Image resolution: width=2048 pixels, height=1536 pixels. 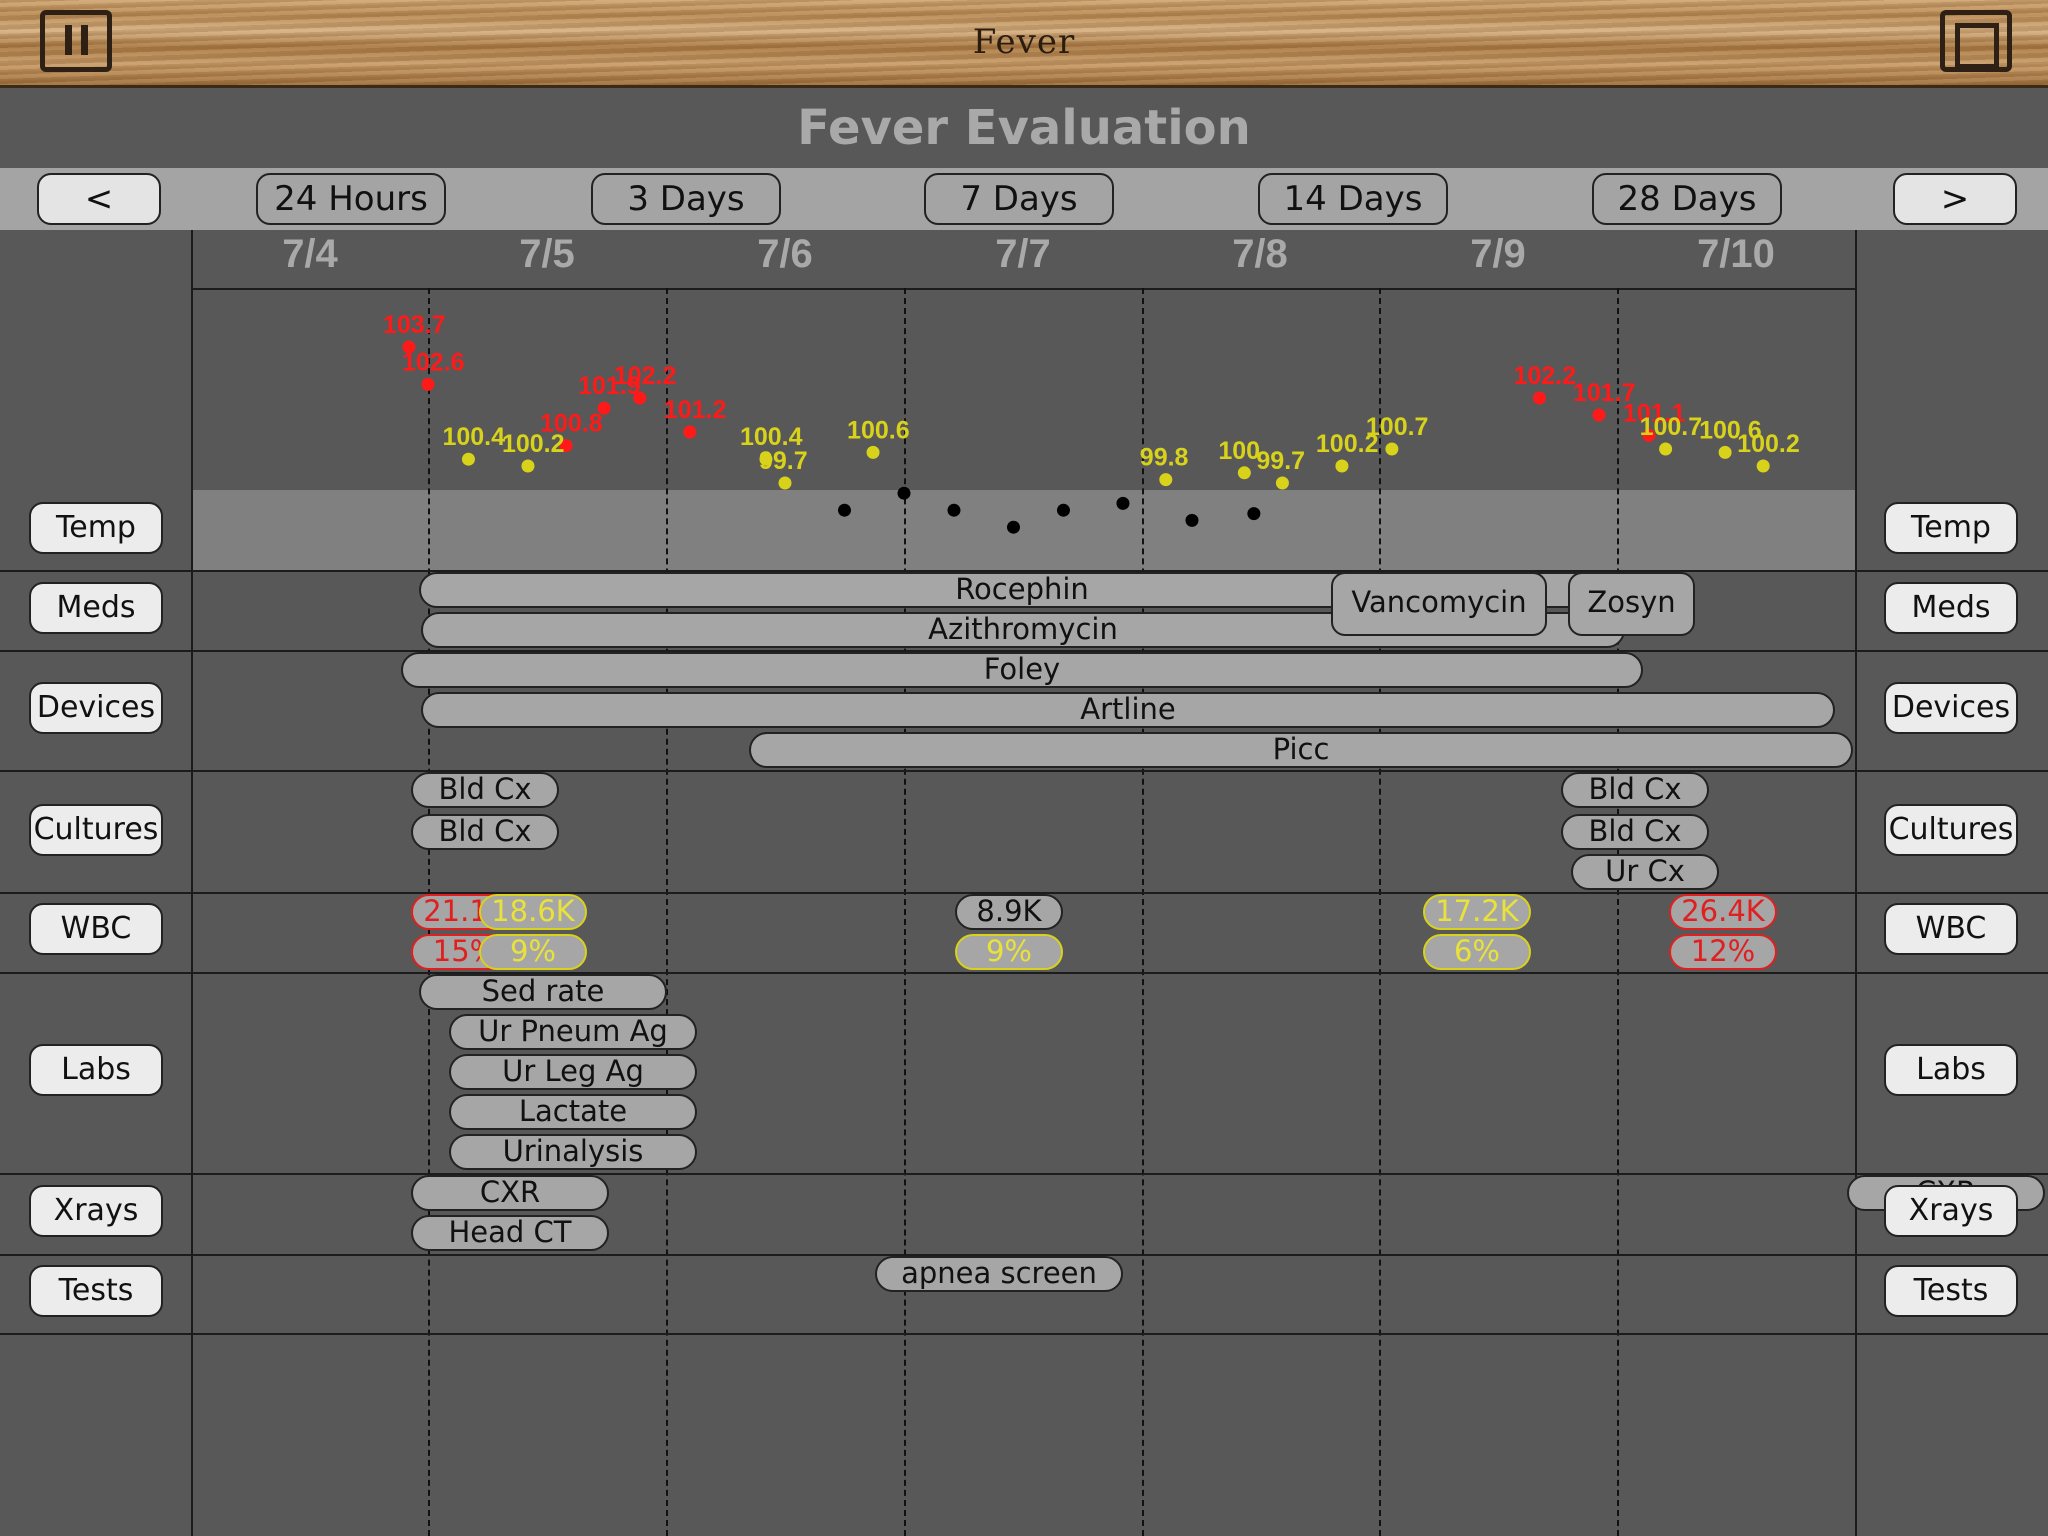 I want to click on labs-row-button: Labs, so click(x=96, y=1070).